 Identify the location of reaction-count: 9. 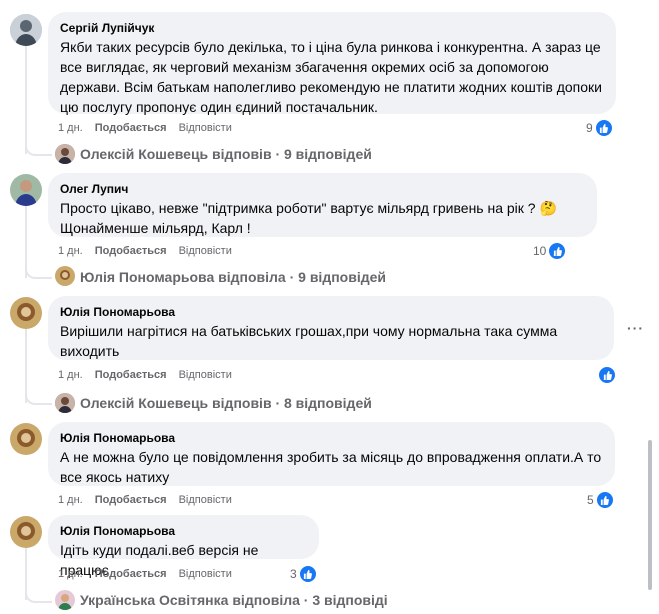
(599, 128).